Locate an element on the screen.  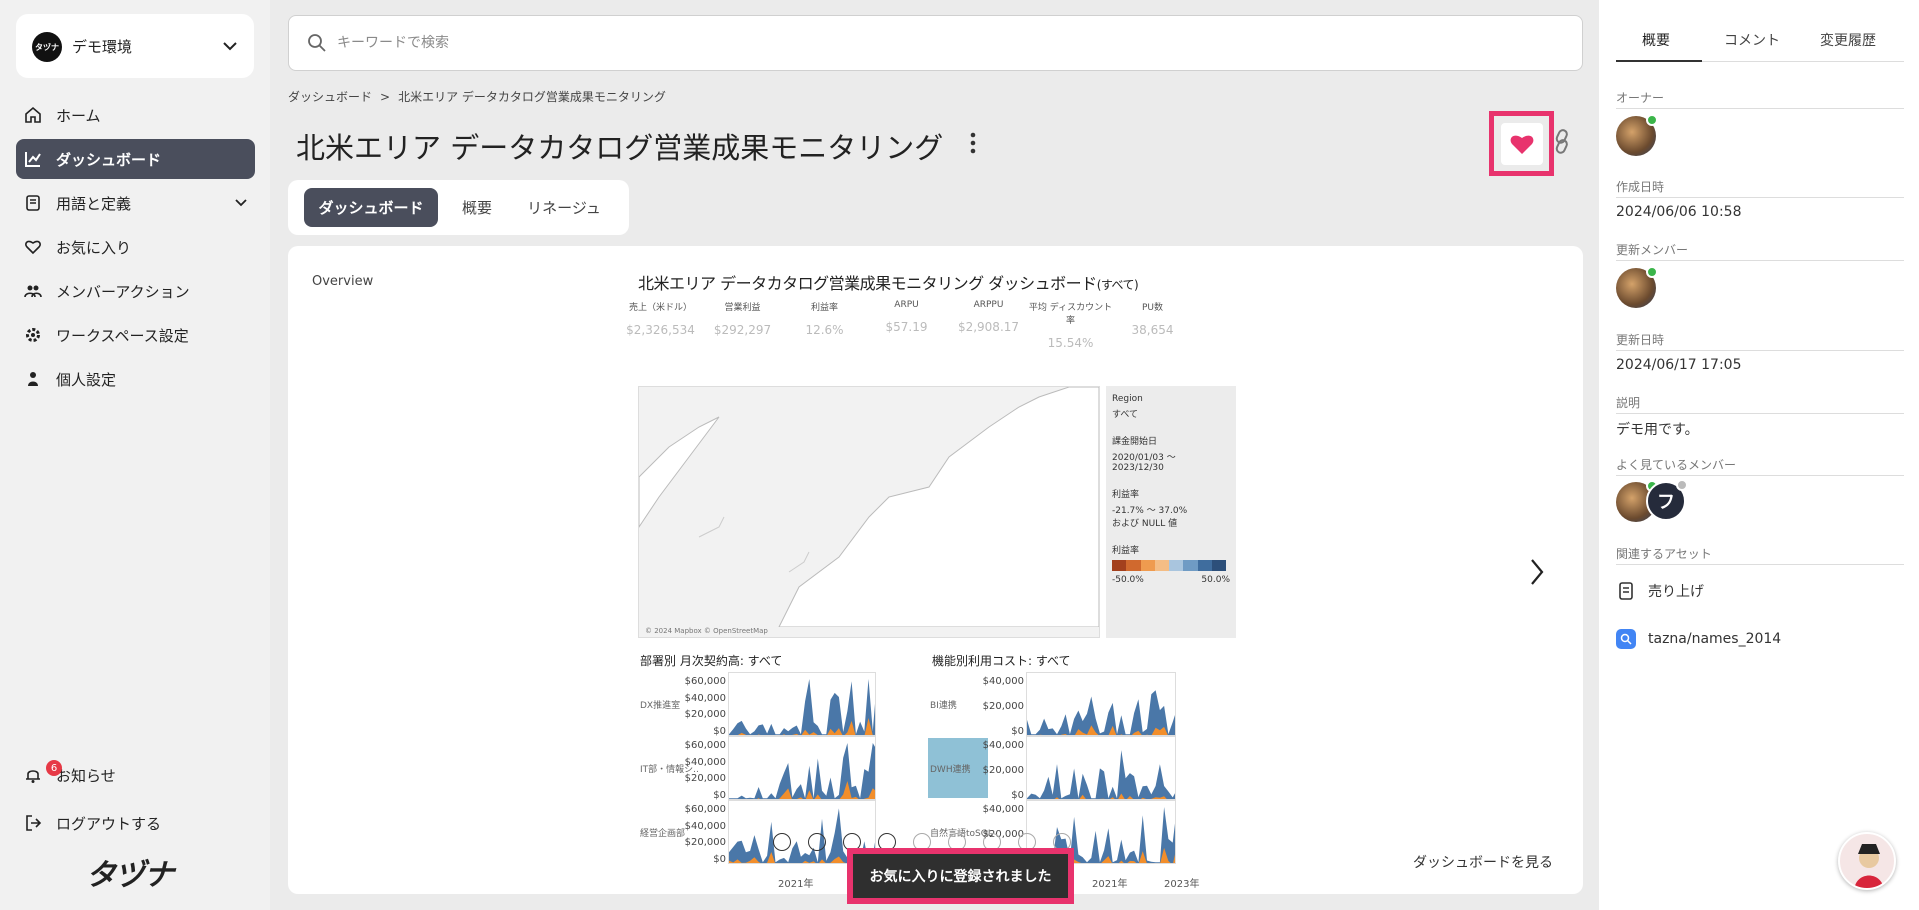
filter-label: 利益率 is located at coordinates (1126, 495).